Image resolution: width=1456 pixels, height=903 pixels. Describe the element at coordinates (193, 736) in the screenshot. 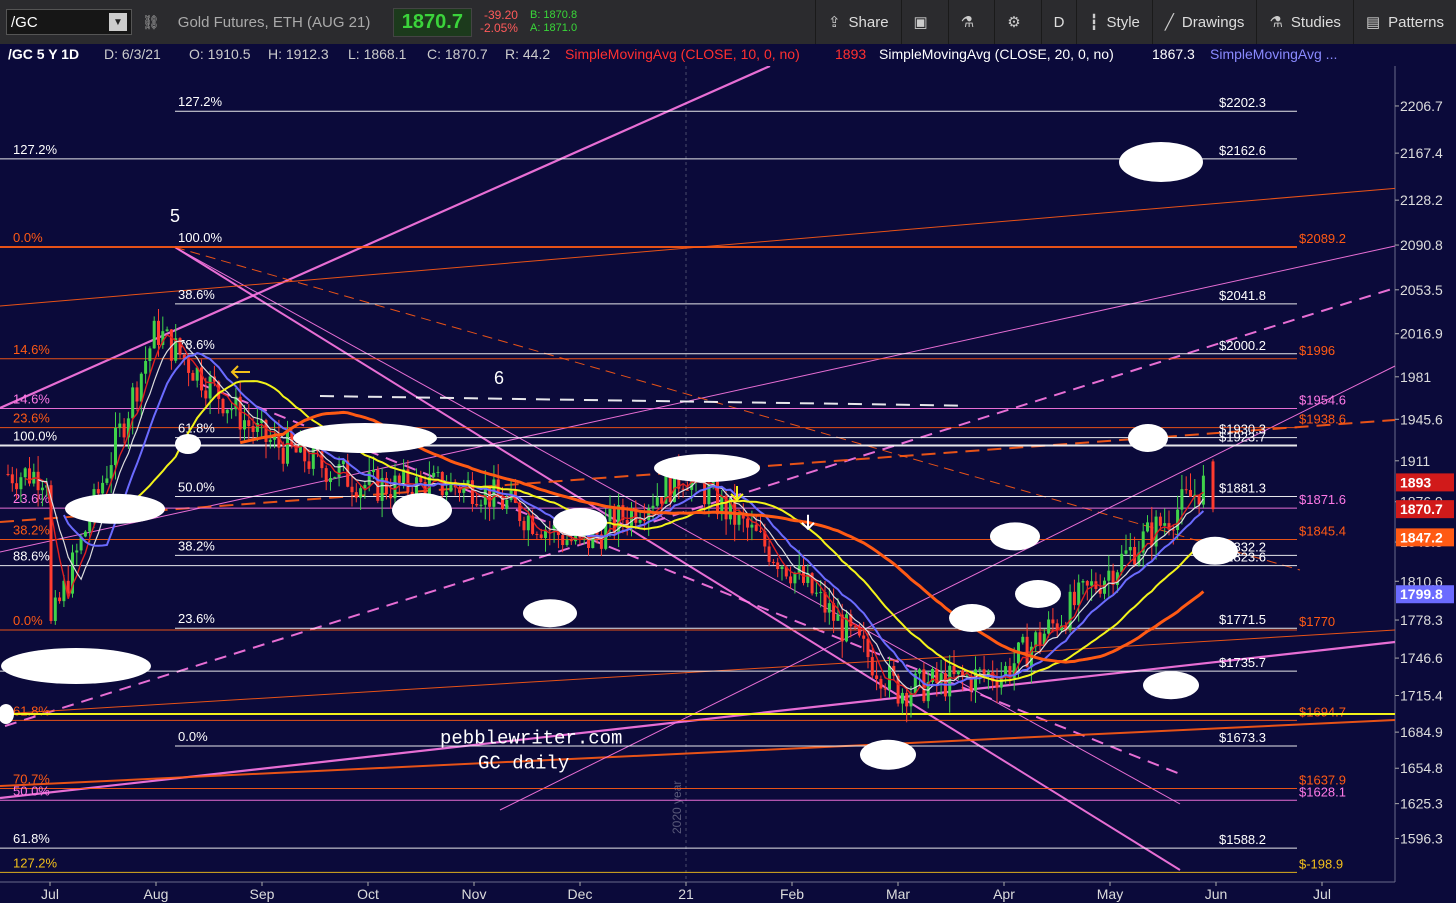

I see `fib-level-left-label: 0.0%` at that location.